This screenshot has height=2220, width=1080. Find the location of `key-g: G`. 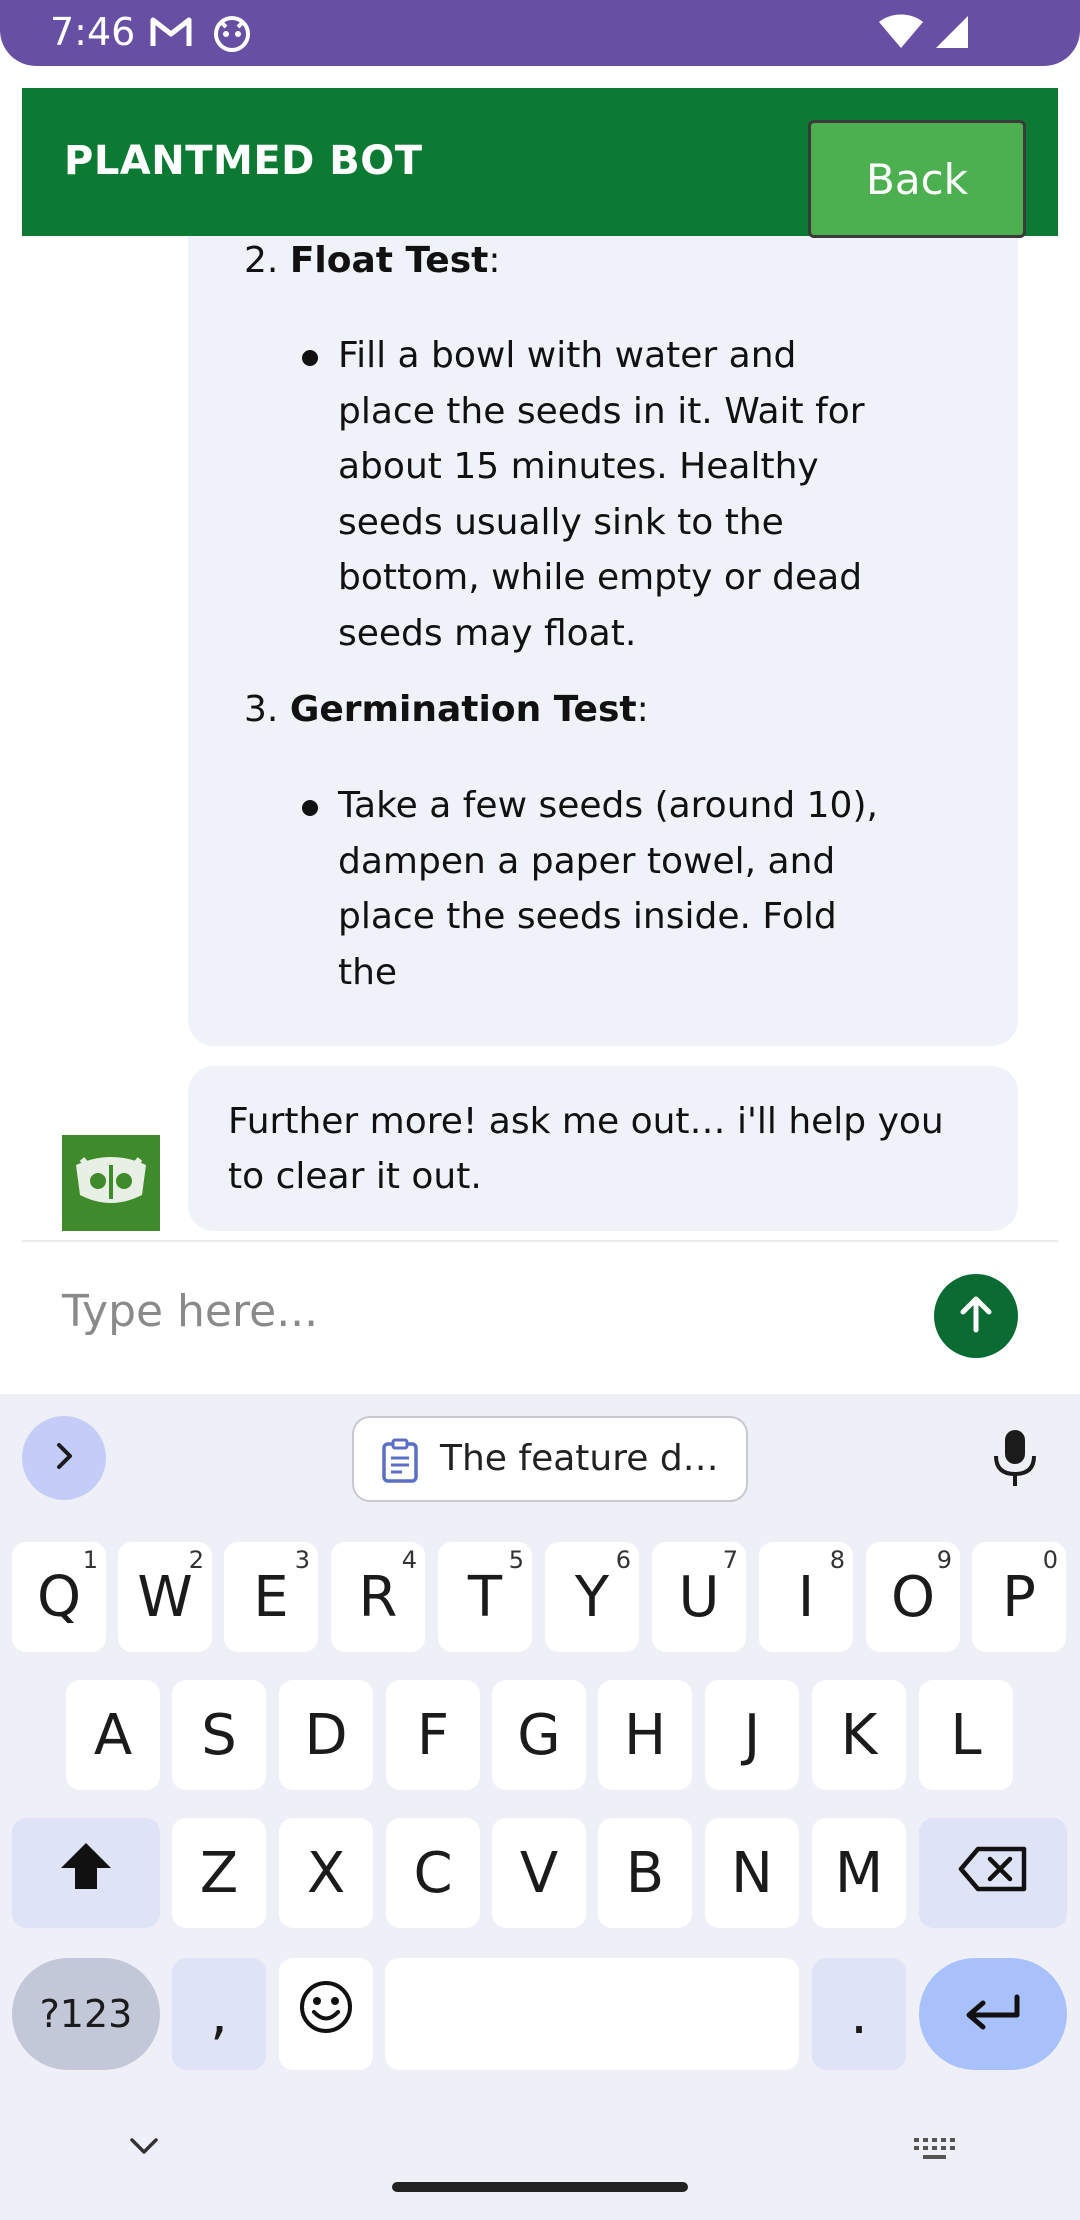

key-g: G is located at coordinates (539, 1735).